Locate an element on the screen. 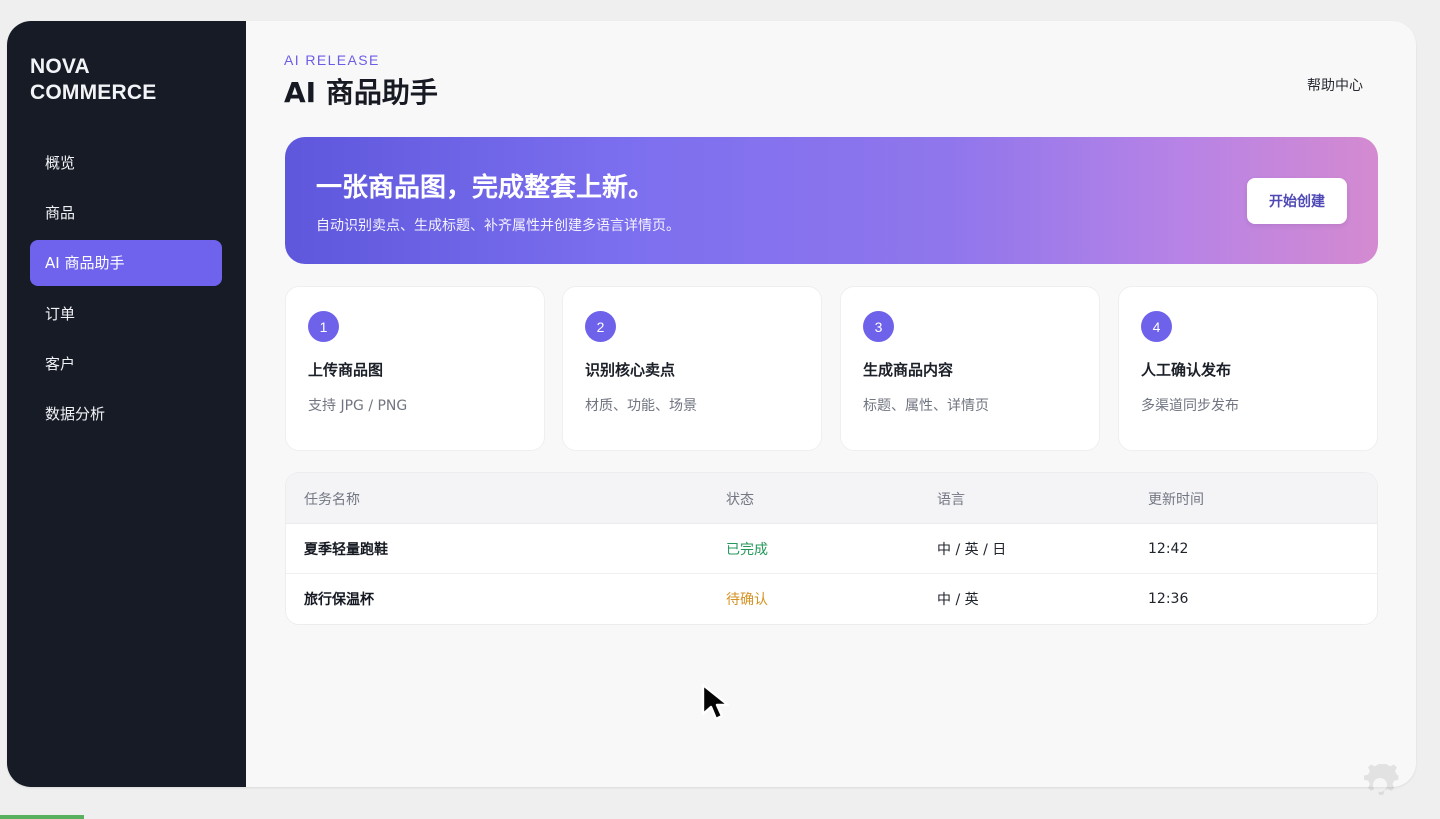 This screenshot has height=819, width=1440. sidebar-item-orders: 订单 is located at coordinates (126, 313).